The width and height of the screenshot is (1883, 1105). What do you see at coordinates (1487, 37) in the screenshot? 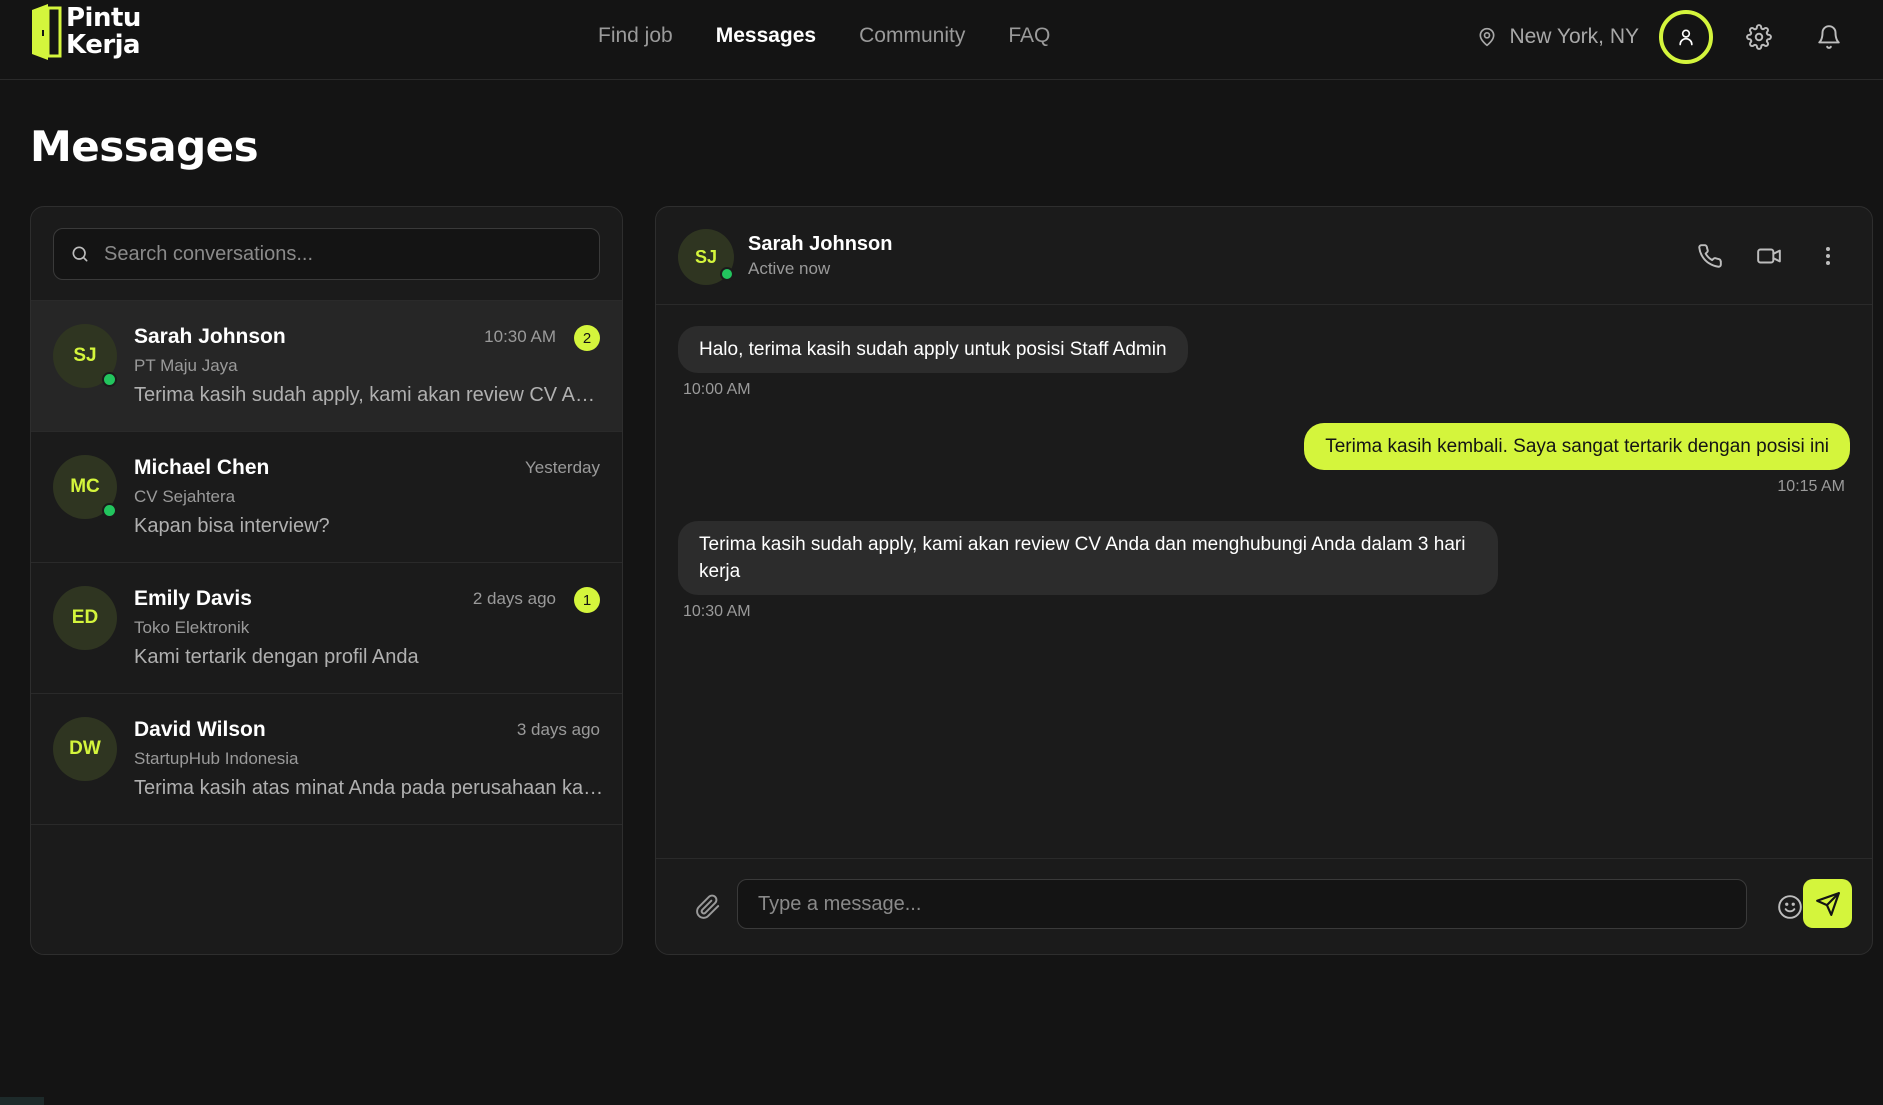
I see `map-pin-icon` at bounding box center [1487, 37].